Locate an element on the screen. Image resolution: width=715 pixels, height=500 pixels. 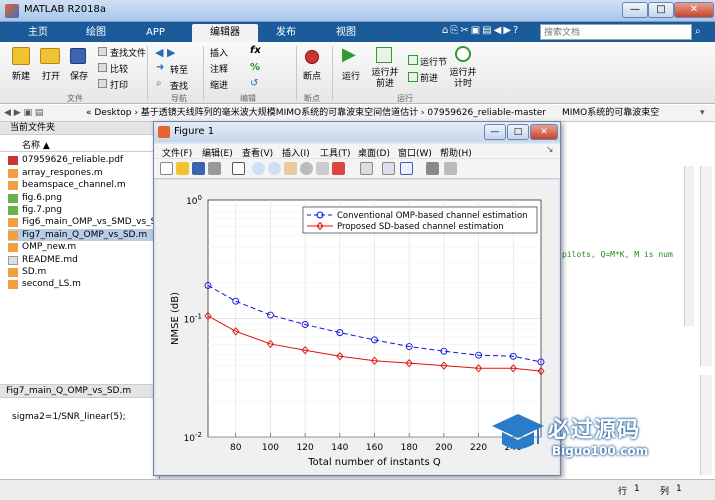
find-icon: ⌕ is located at coordinates (159, 83).